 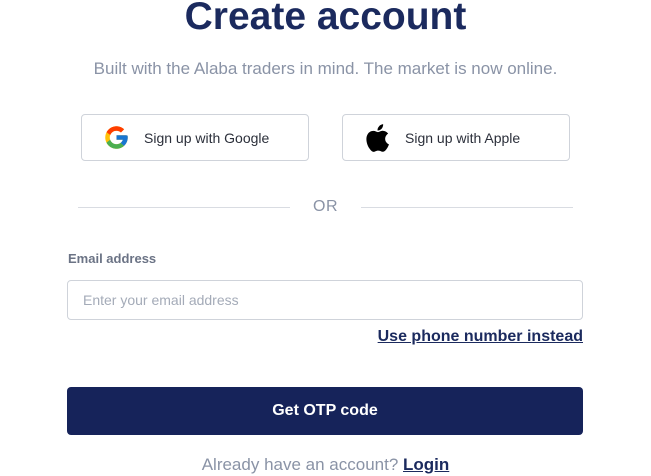 What do you see at coordinates (207, 137) in the screenshot?
I see `google-signup-label: Sign up with Google` at bounding box center [207, 137].